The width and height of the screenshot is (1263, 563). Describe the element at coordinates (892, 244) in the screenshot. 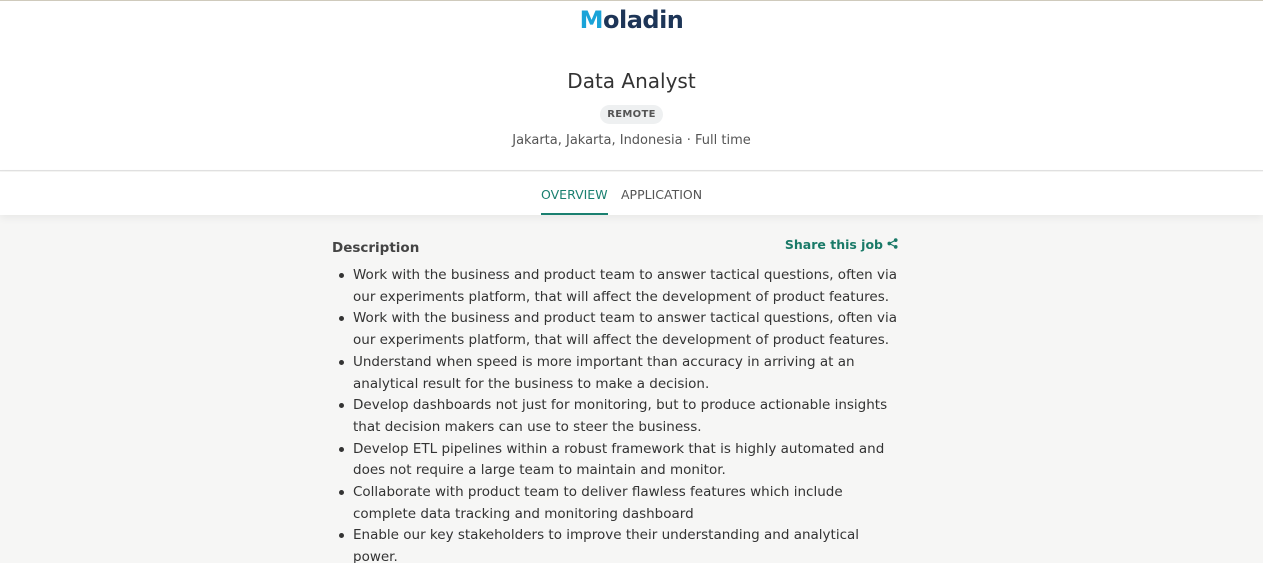

I see `share-icon` at that location.